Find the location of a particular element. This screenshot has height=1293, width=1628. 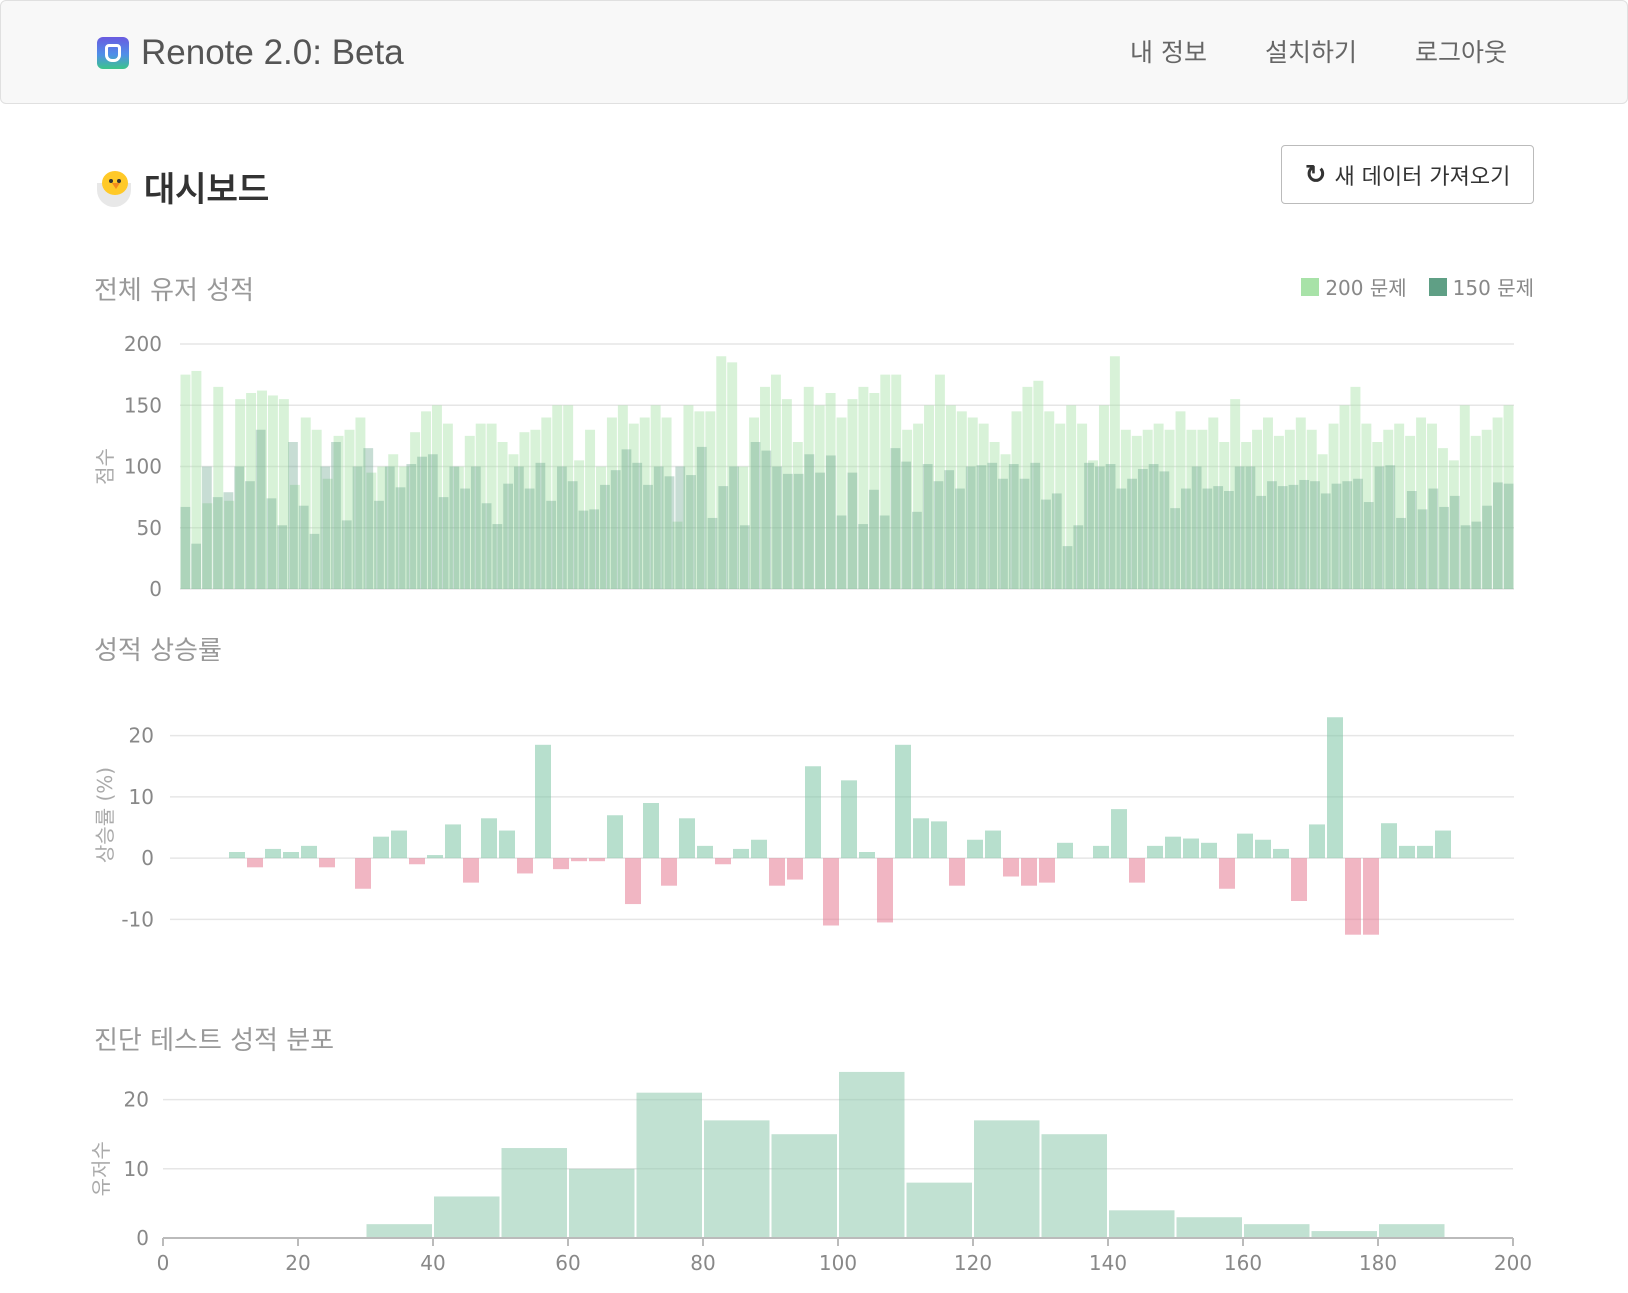

distribution-x-tick-label: 60 is located at coordinates (567, 1263).